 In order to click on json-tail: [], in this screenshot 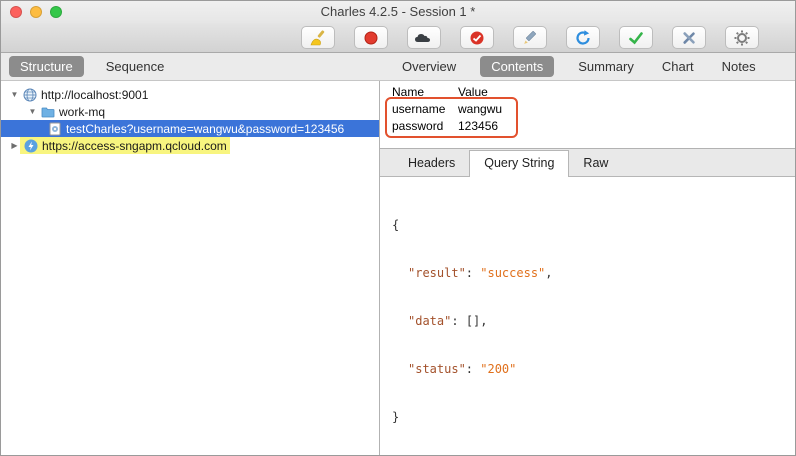, I will do `click(476, 321)`.